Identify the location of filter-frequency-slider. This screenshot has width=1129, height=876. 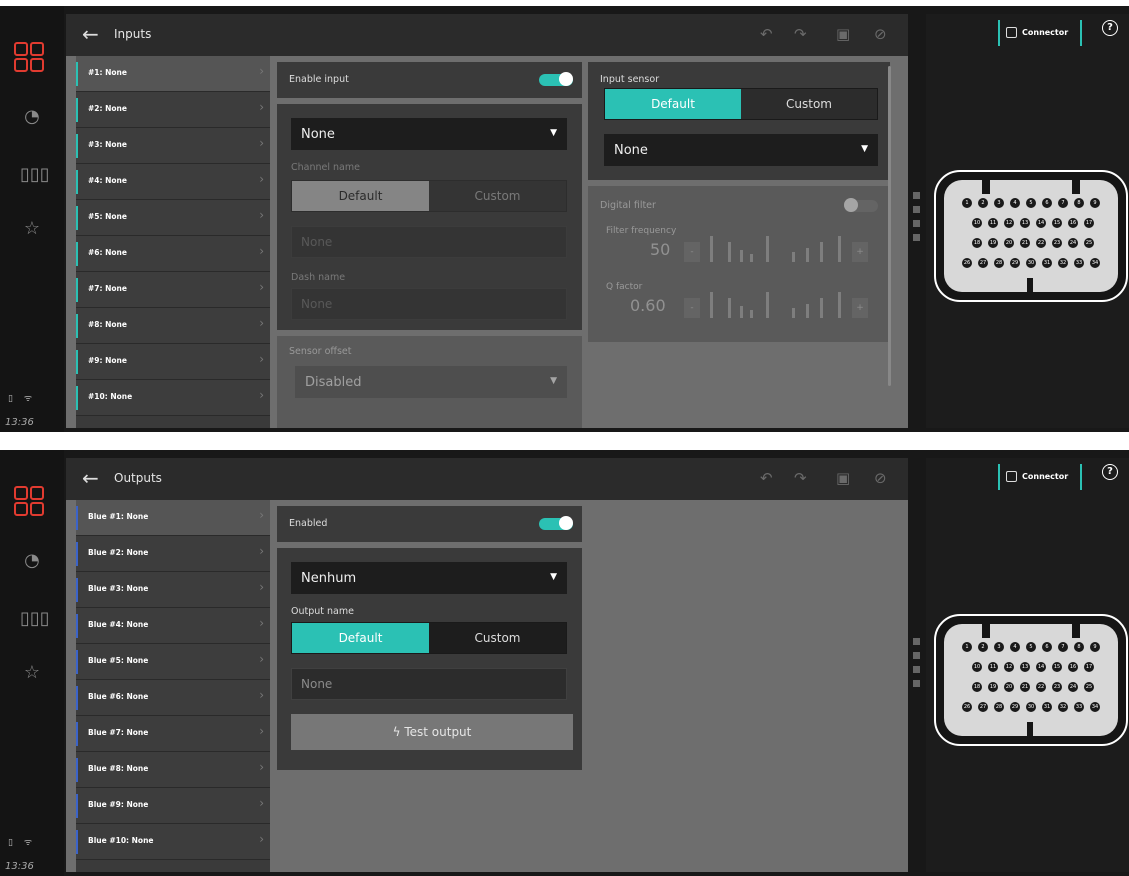
(776, 249).